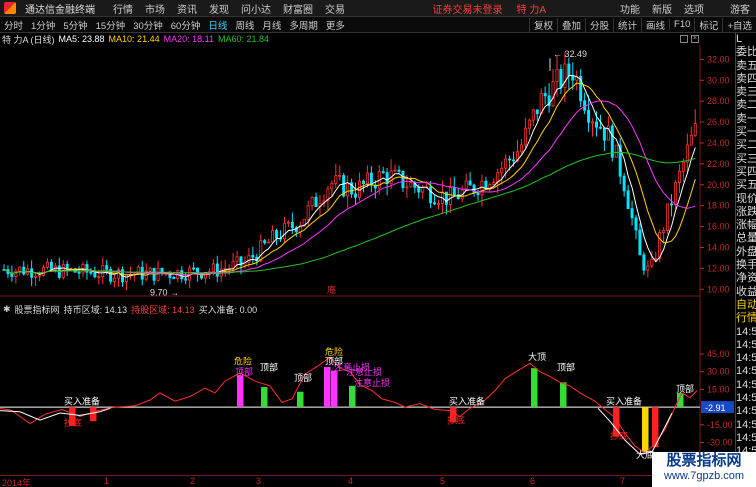 The height and width of the screenshot is (487, 756). Describe the element at coordinates (746, 292) in the screenshot. I see `side-panel-item: 收益` at that location.